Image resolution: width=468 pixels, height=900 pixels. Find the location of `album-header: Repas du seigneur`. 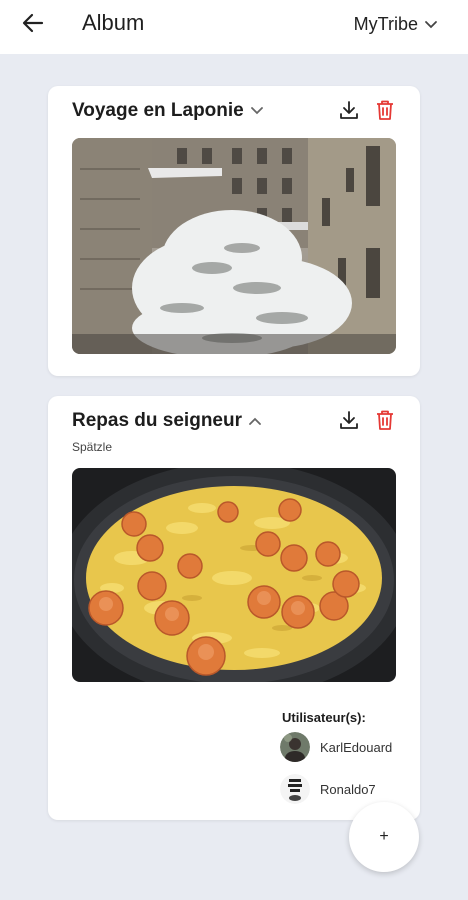

album-header: Repas du seigneur is located at coordinates (167, 421).